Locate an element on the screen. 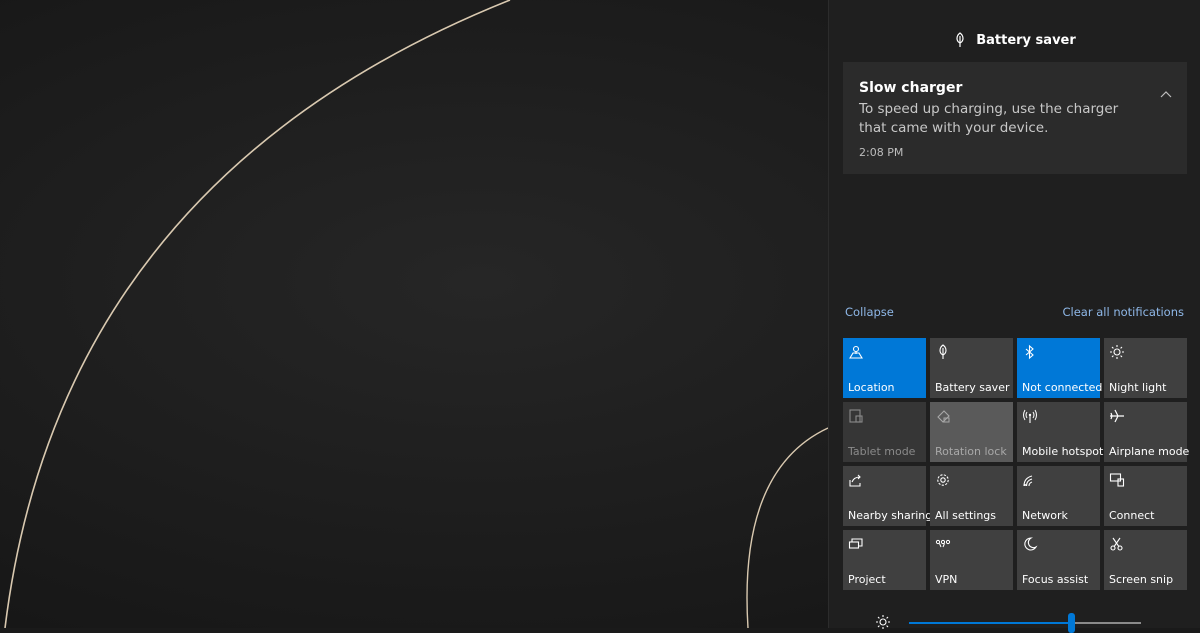  tile-mobile-hotspot: Mobile hotspot is located at coordinates (1060, 432).